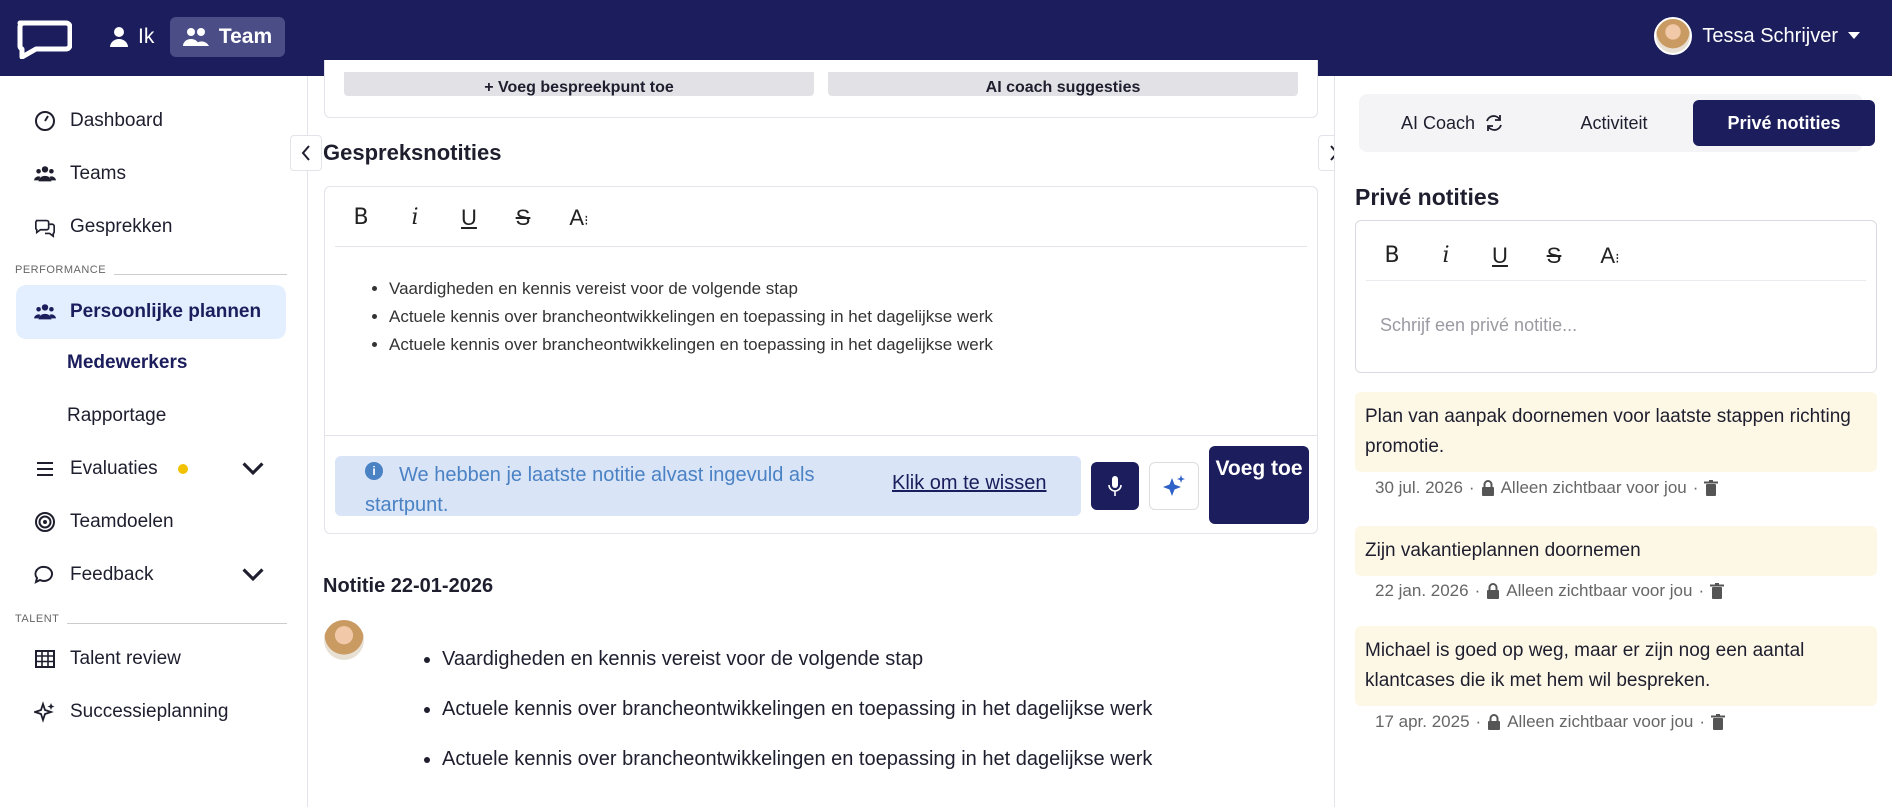 The image size is (1892, 807). Describe the element at coordinates (45, 469) in the screenshot. I see `list-icon` at that location.